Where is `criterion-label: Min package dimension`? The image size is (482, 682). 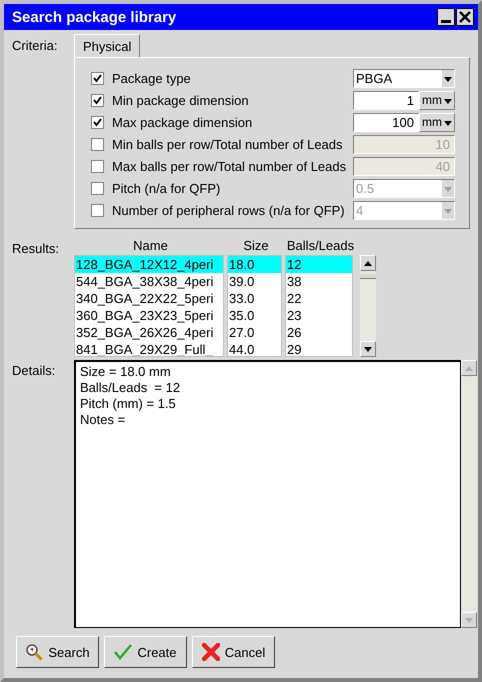 criterion-label: Min package dimension is located at coordinates (181, 100).